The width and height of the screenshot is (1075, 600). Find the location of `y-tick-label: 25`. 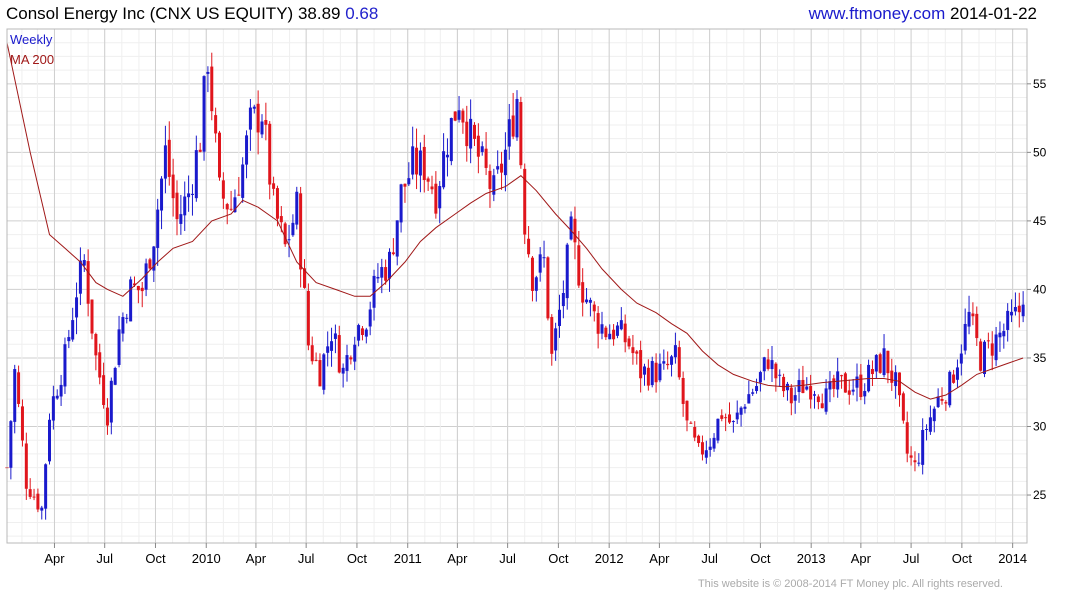

y-tick-label: 25 is located at coordinates (1040, 495).